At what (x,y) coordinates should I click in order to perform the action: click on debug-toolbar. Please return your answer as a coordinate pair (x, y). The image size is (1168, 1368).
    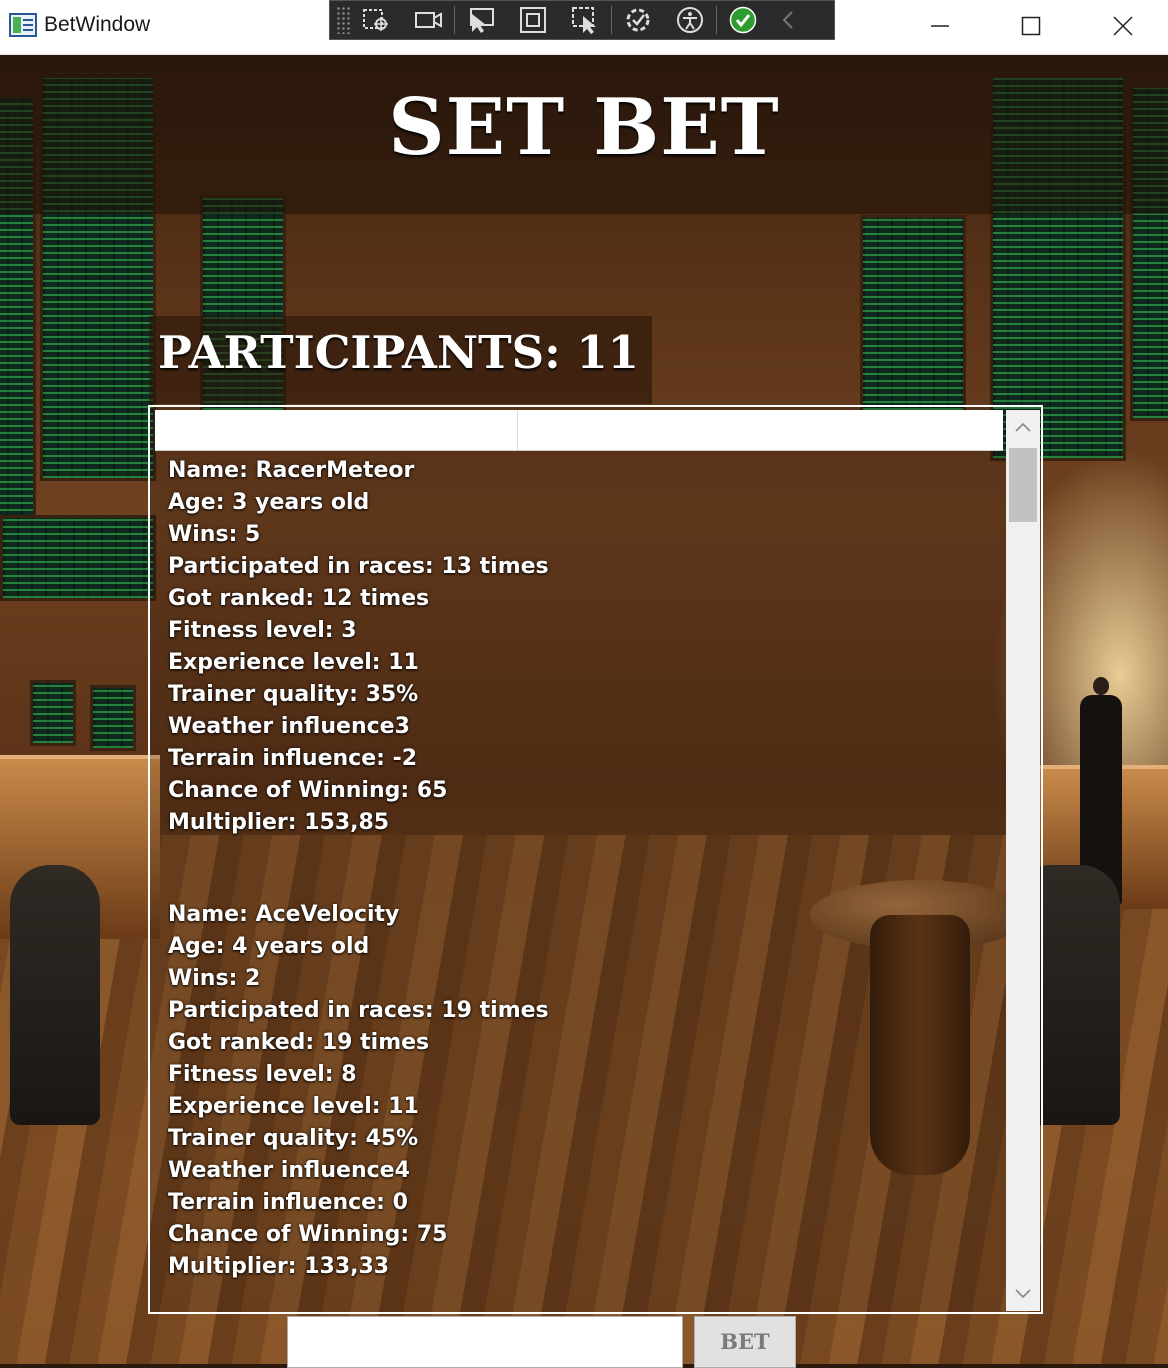
    Looking at the image, I should click on (582, 20).